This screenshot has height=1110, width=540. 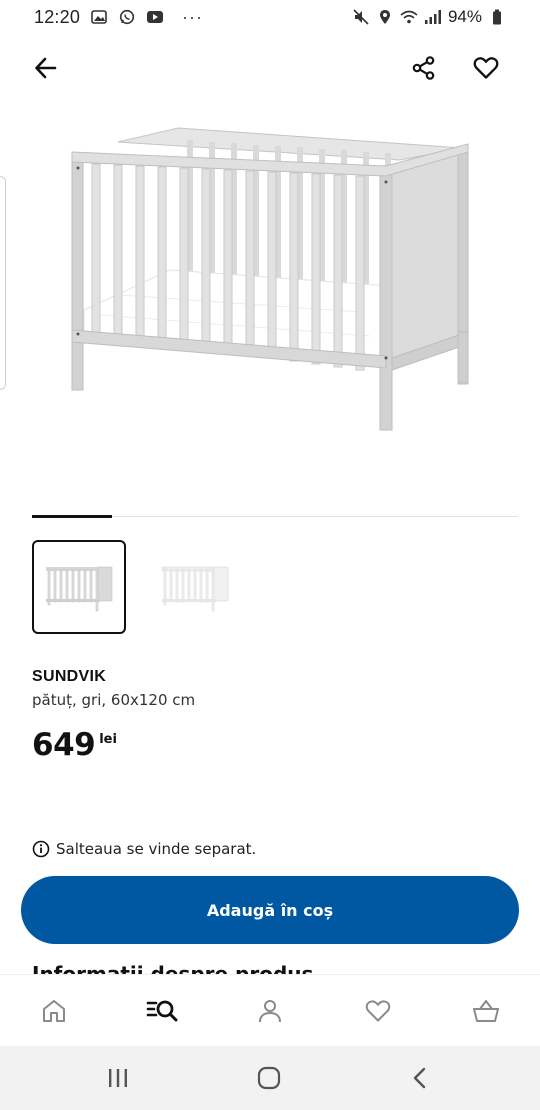 What do you see at coordinates (361, 17) in the screenshot?
I see `mute-icon` at bounding box center [361, 17].